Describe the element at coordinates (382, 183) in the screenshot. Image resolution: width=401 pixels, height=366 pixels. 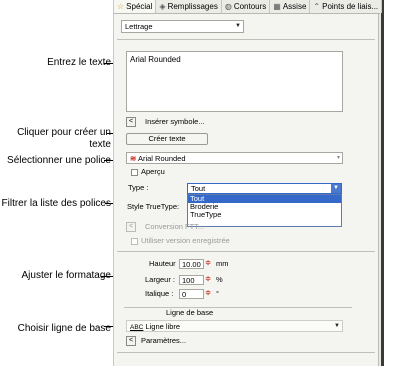
I see `panel-right-edge` at that location.